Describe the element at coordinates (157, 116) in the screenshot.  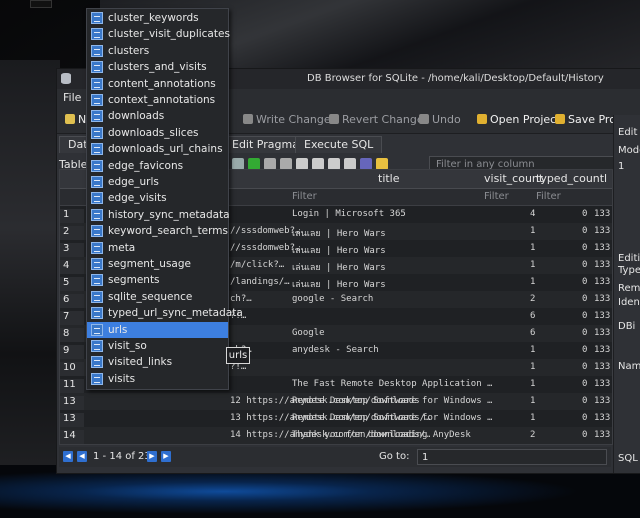
I see `dropdown-item: downloads` at that location.